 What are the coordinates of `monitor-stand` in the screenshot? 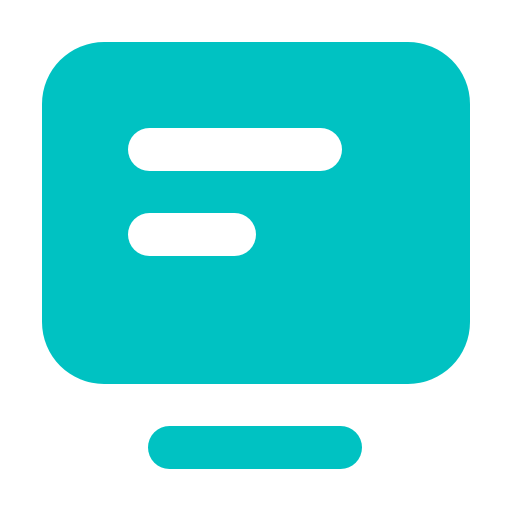 It's located at (255, 447).